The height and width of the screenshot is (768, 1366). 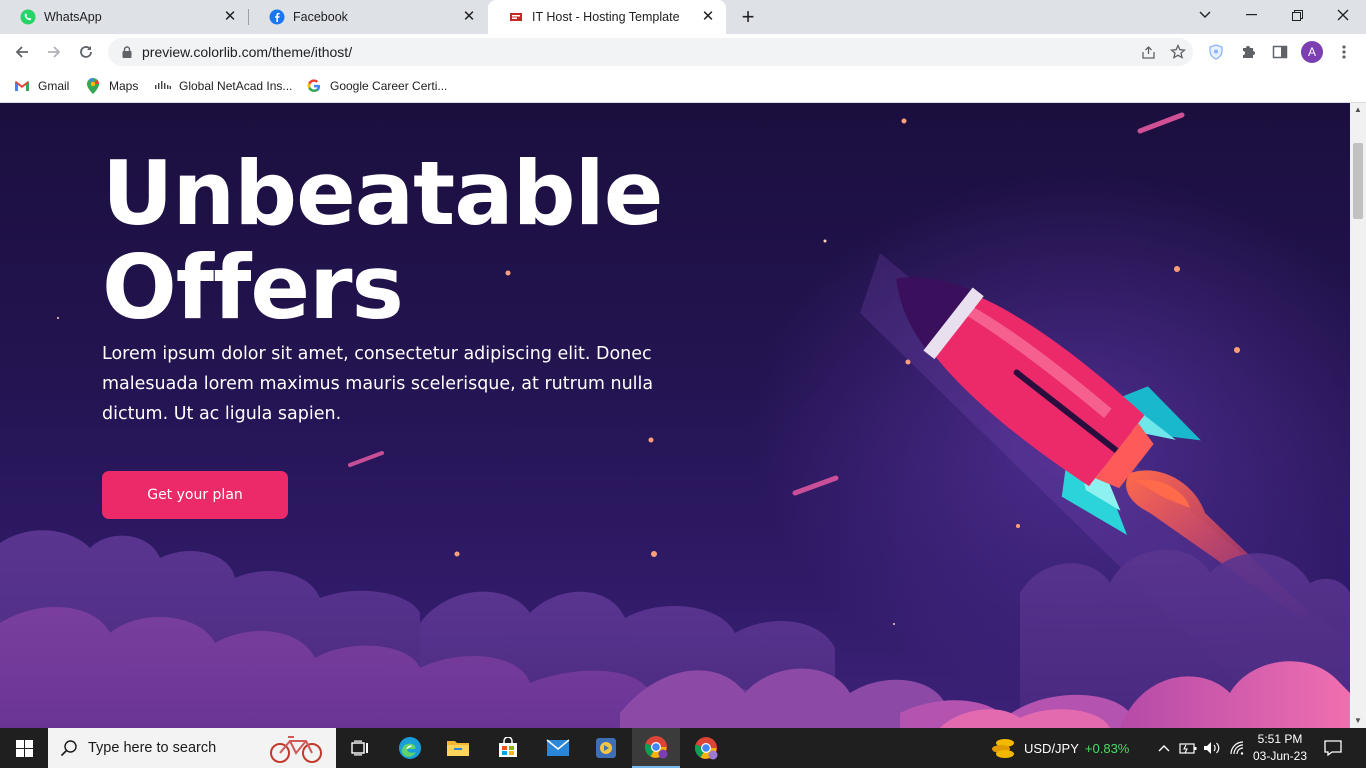 What do you see at coordinates (1358, 415) in the screenshot?
I see `page-scrollbar: ▲ ▼` at bounding box center [1358, 415].